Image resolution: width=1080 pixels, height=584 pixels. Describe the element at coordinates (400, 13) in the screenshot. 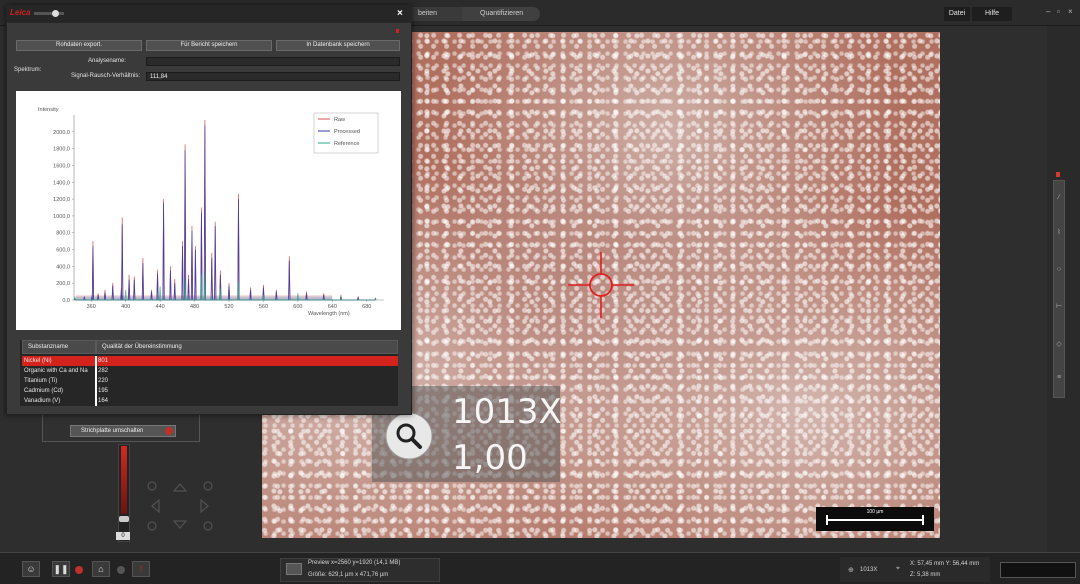

I see `dialog-close-icon: ×` at that location.